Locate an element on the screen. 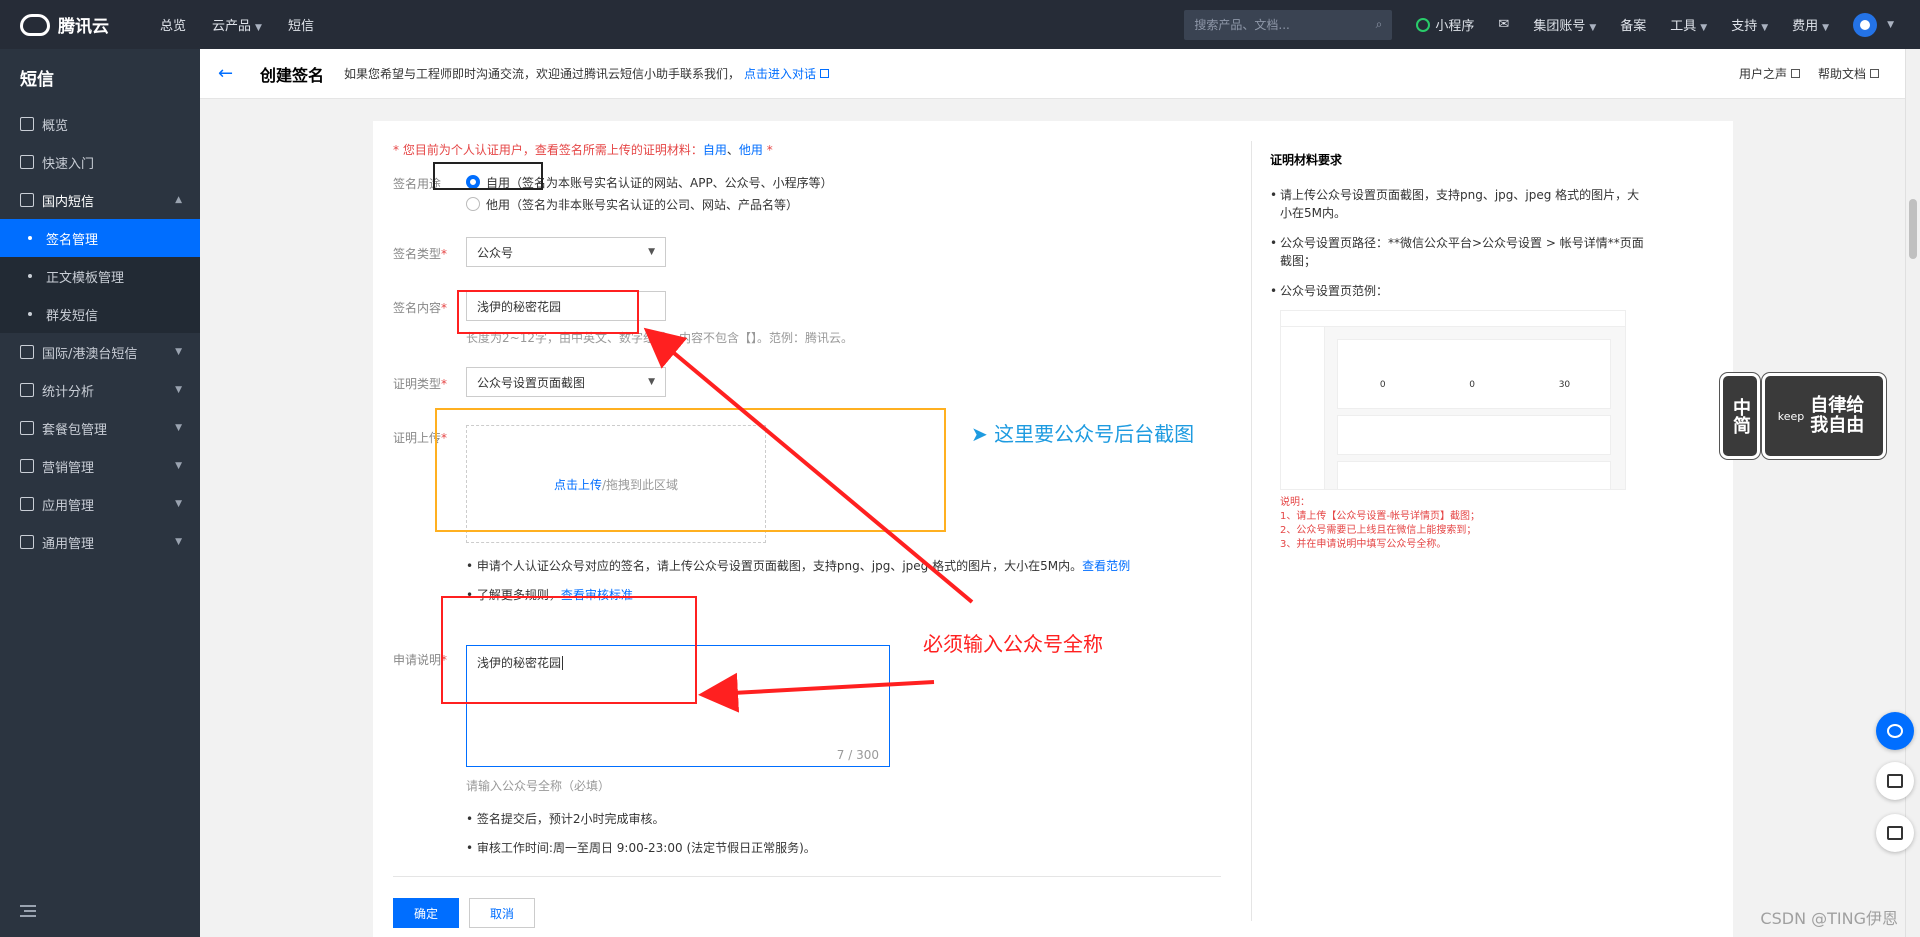 Image resolution: width=1920 pixels, height=937 pixels. char-count: 7 / 300 is located at coordinates (857, 755).